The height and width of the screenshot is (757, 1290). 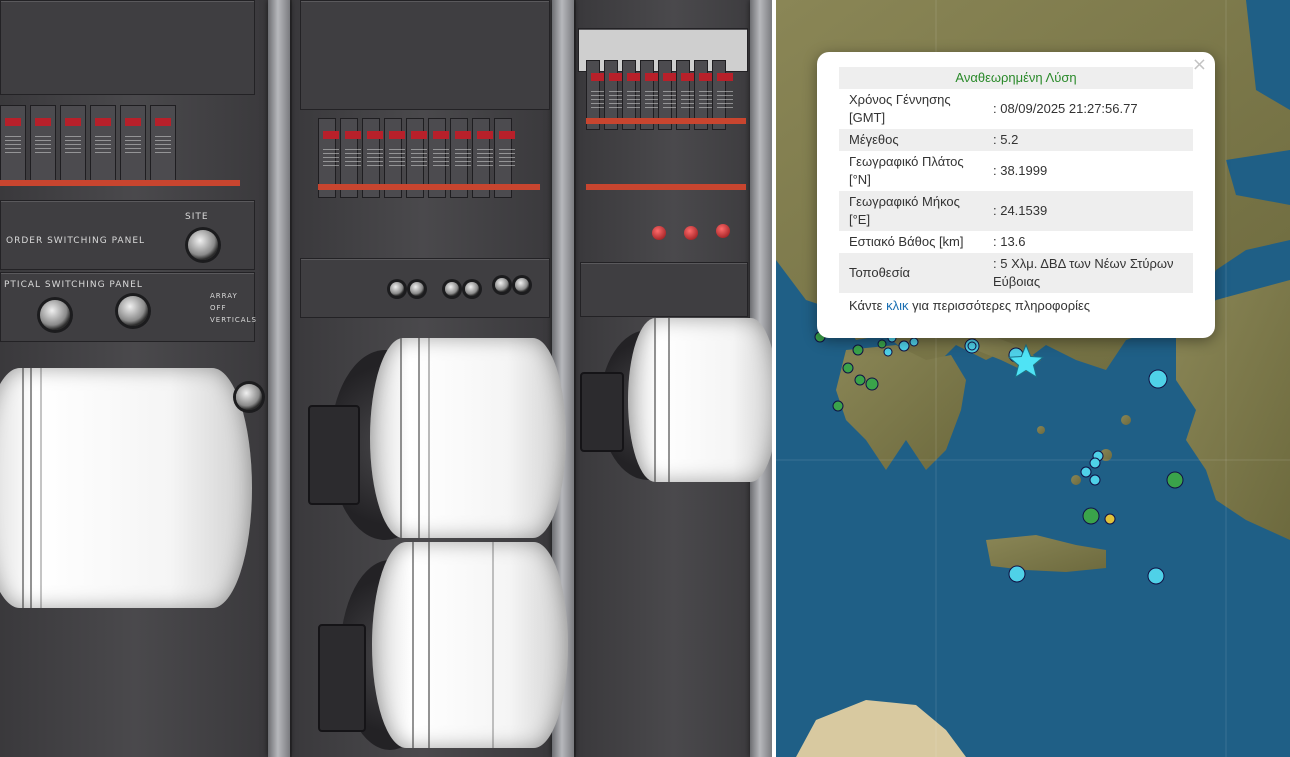 I want to click on info-label: Γεωγραφικό Πλάτος [°N], so click(x=906, y=170).